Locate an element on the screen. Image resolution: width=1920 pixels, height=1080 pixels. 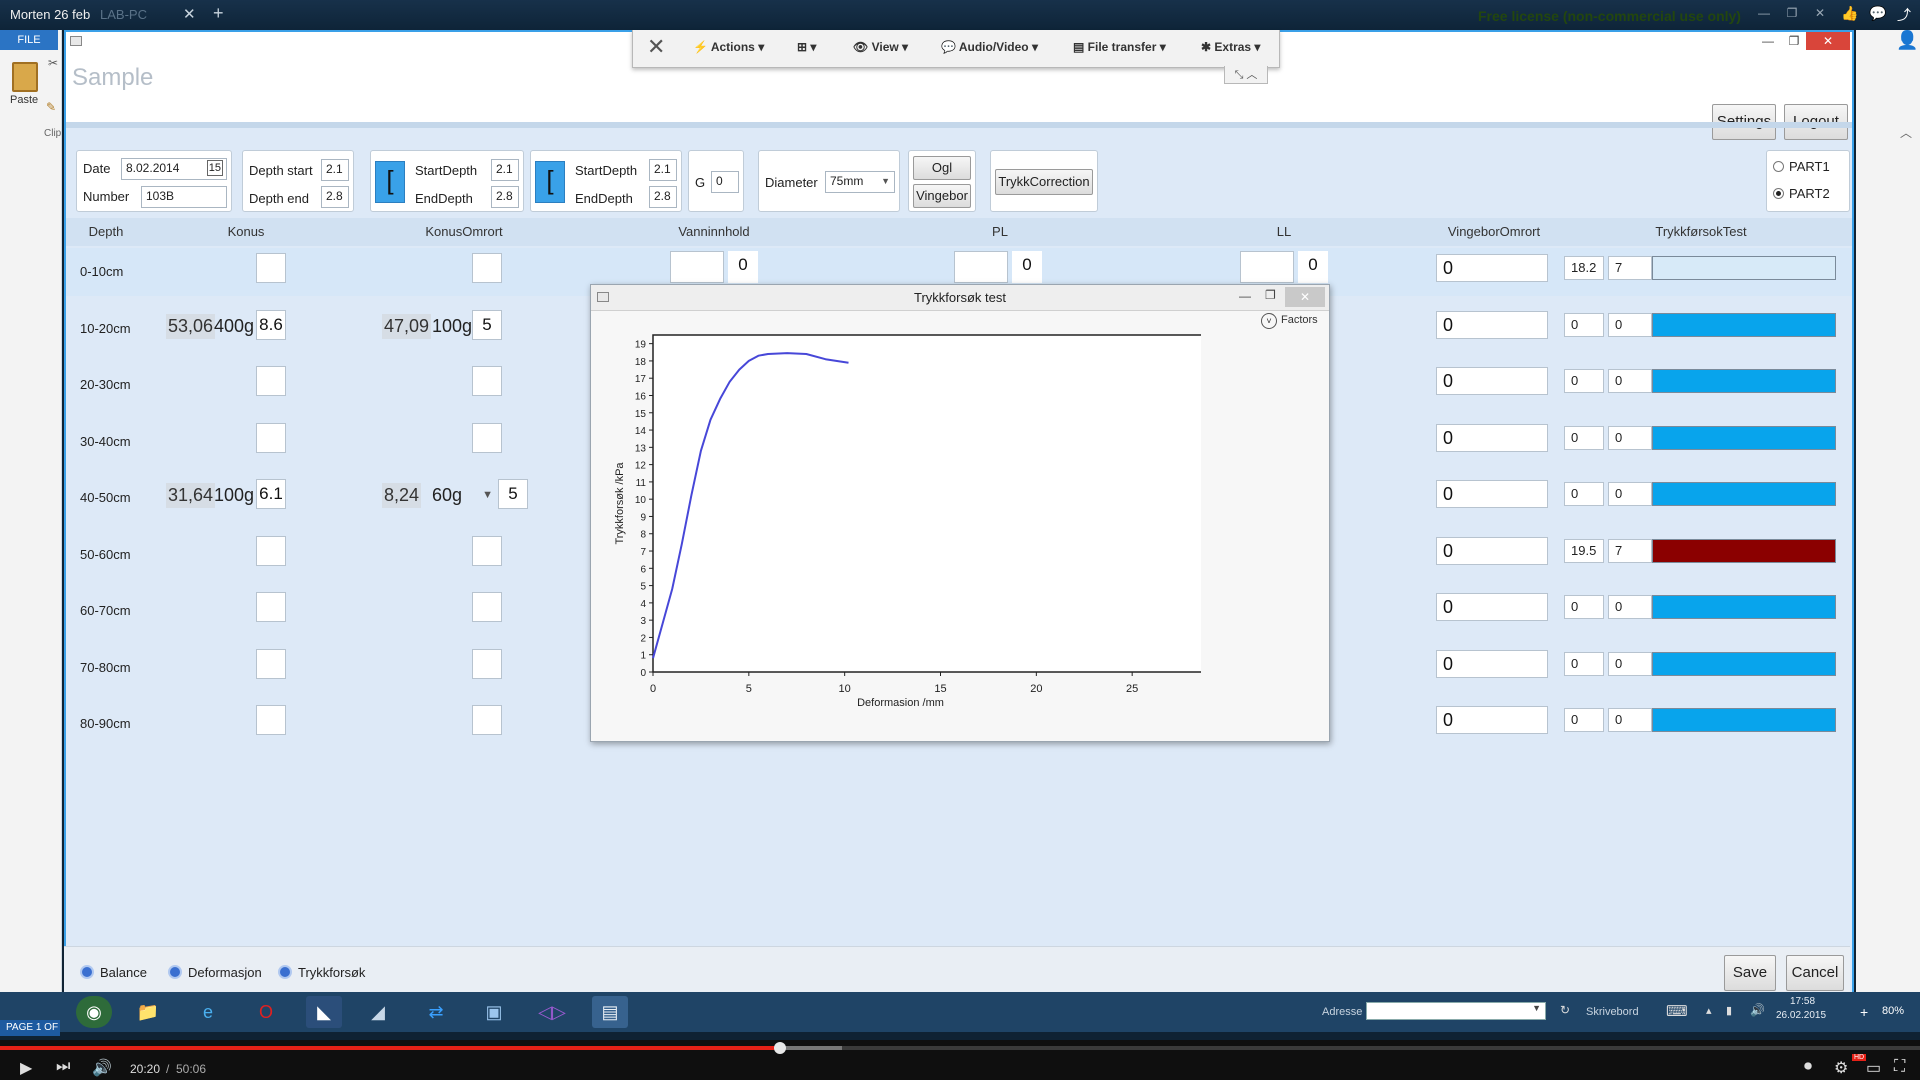
internet-explorer-icon: e is located at coordinates (208, 1012).